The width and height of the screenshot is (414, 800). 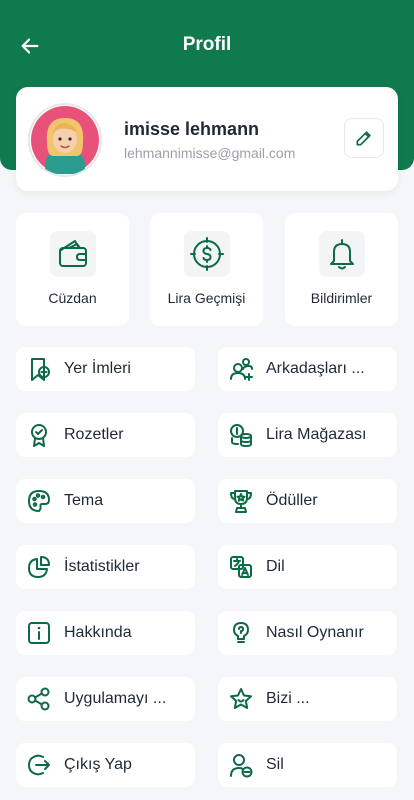 What do you see at coordinates (341, 298) in the screenshot?
I see `quick-action-label: Bildirimler` at bounding box center [341, 298].